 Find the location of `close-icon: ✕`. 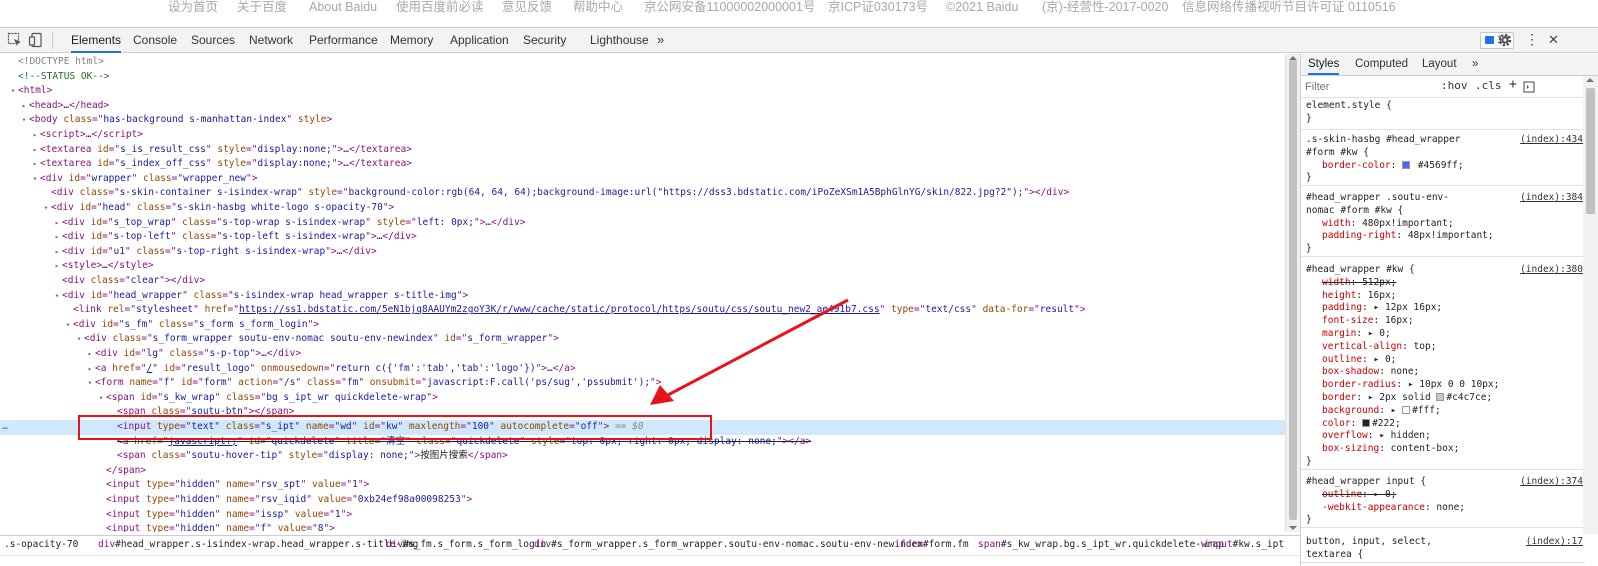

close-icon: ✕ is located at coordinates (1553, 40).